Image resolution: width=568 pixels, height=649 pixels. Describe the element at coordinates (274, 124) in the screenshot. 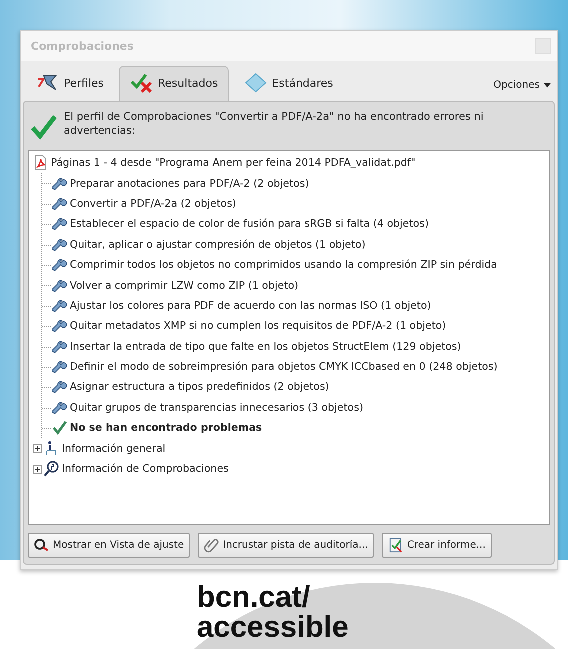

I see `status-message: El perfil de Comprobaciones "Convertir a PDF/A-2a" no ha encontrado errores ni advertencias:` at that location.